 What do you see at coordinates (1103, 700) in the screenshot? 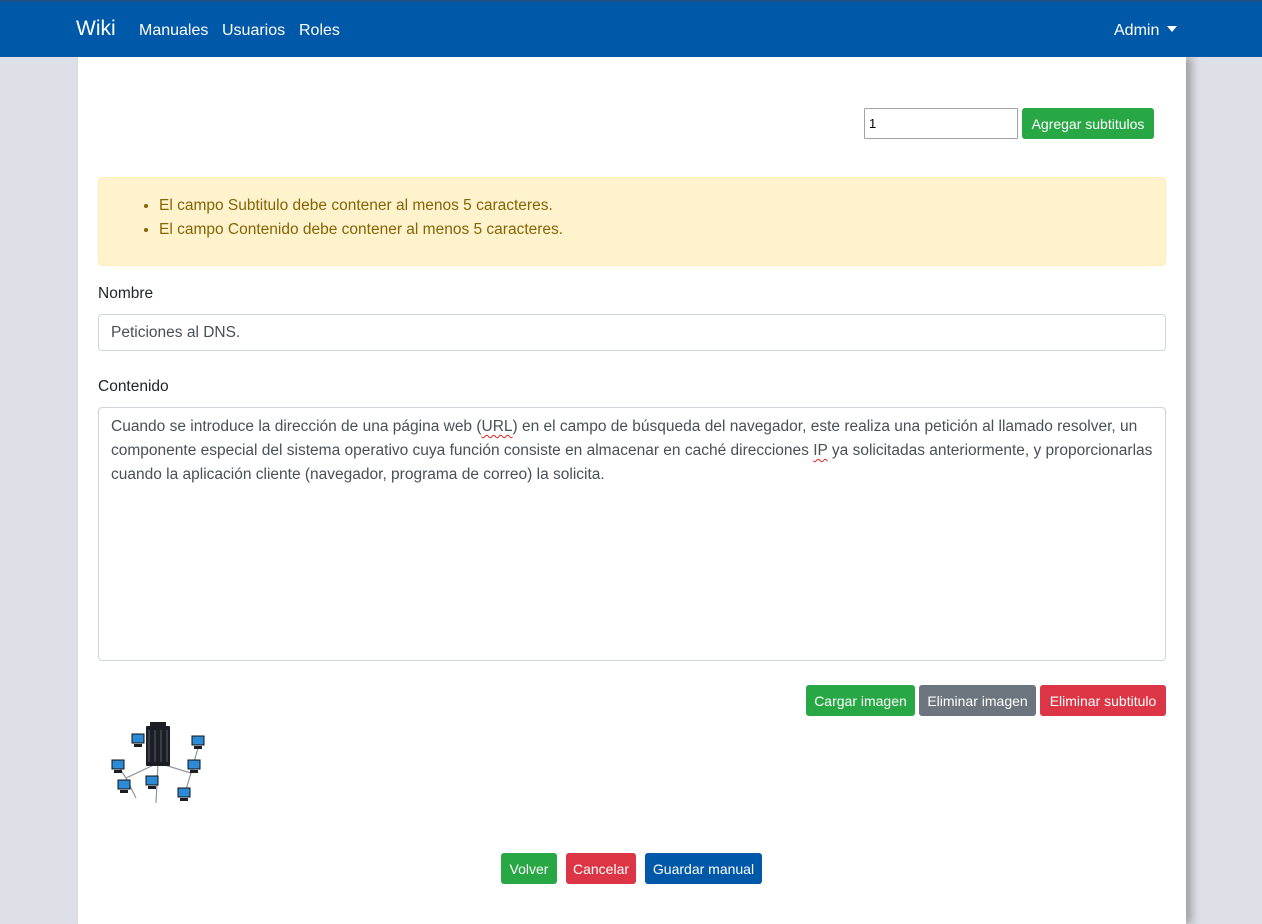
I see `delete-subtitle-button: Eliminar subtitulo` at bounding box center [1103, 700].